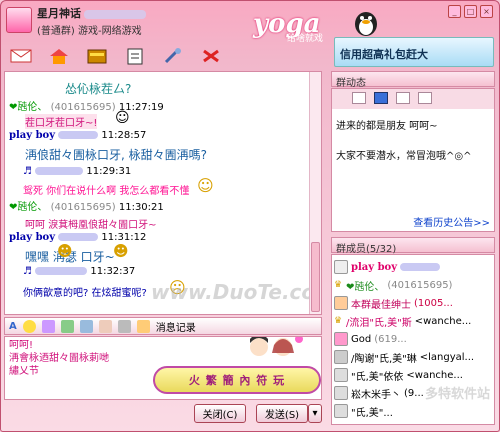 The width and height of the screenshot is (500, 432). Describe the element at coordinates (366, 24) in the screenshot. I see `penguin-icon` at that location.